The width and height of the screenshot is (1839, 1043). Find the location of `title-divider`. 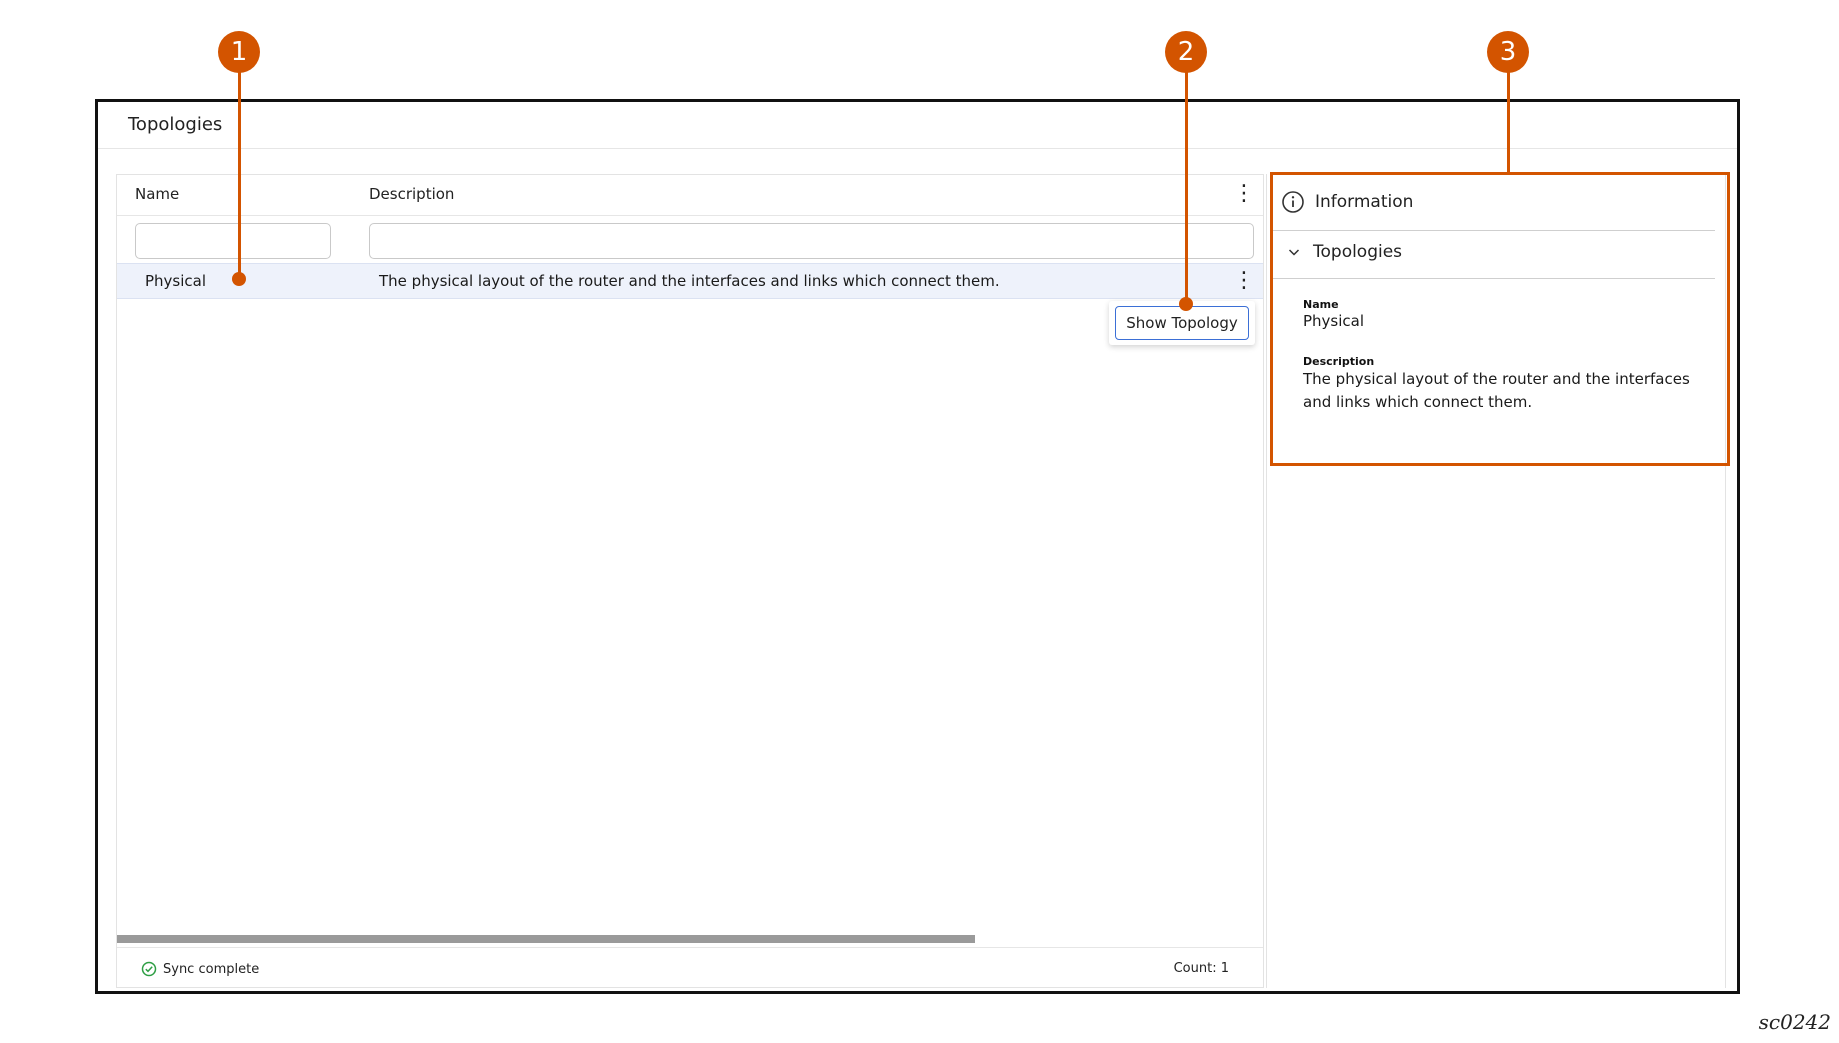

title-divider is located at coordinates (917, 148).